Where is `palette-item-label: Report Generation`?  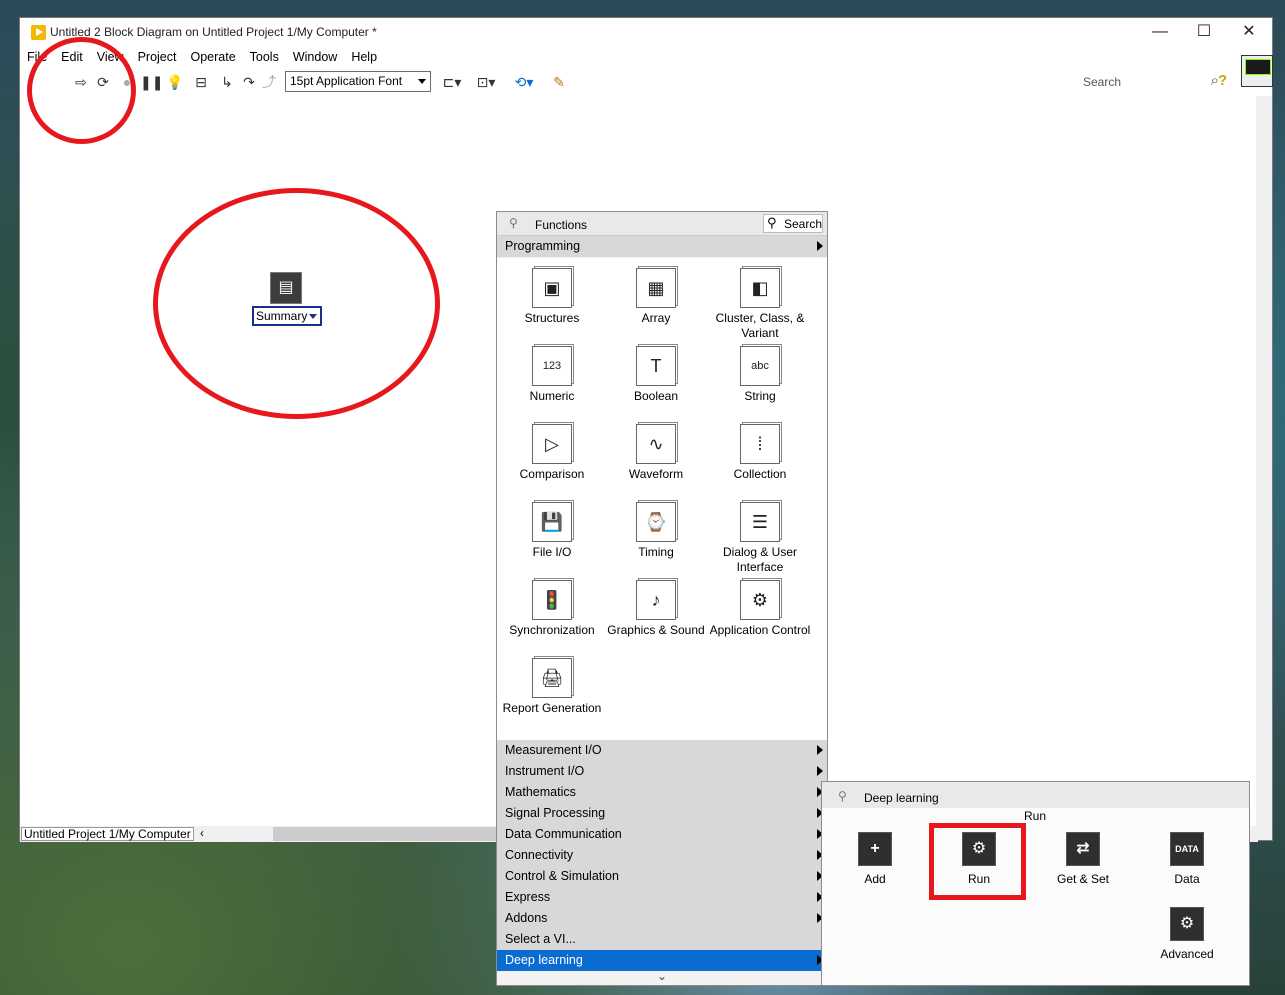 palette-item-label: Report Generation is located at coordinates (552, 708).